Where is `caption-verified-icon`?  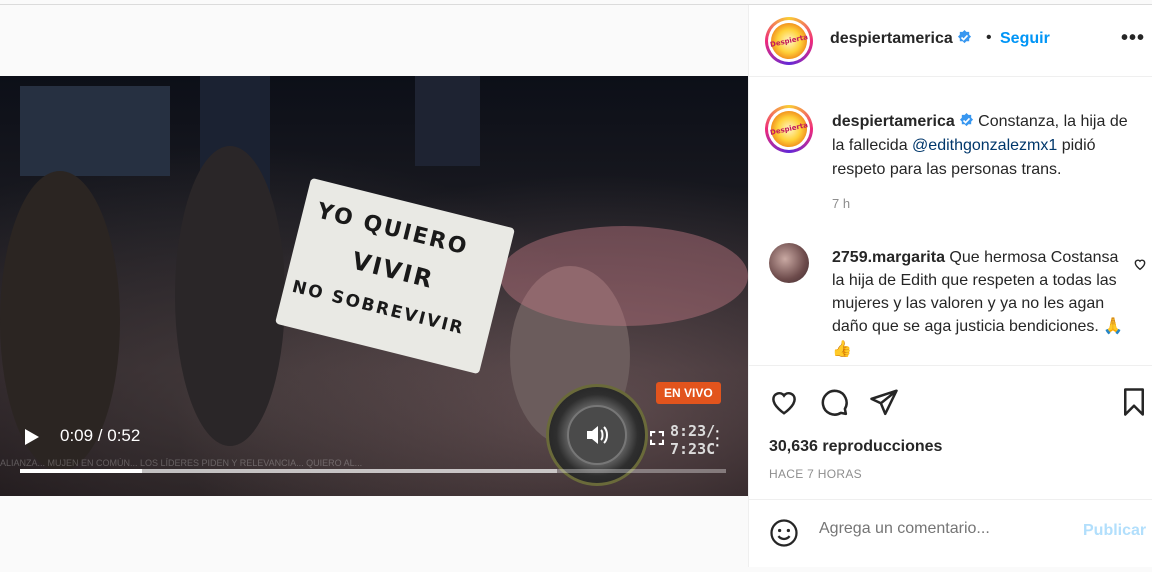
caption-verified-icon is located at coordinates (966, 120).